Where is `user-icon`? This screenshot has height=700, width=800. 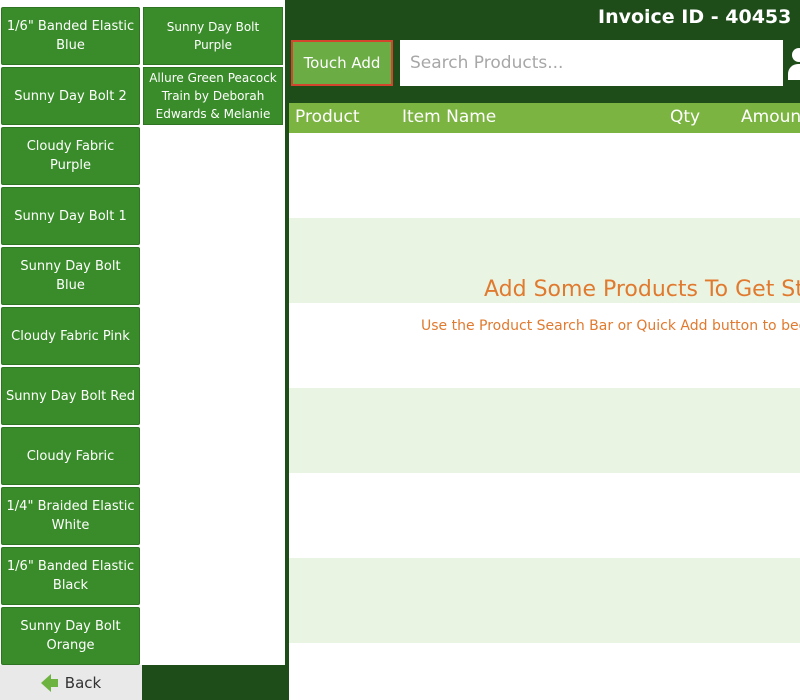
user-icon is located at coordinates (794, 65).